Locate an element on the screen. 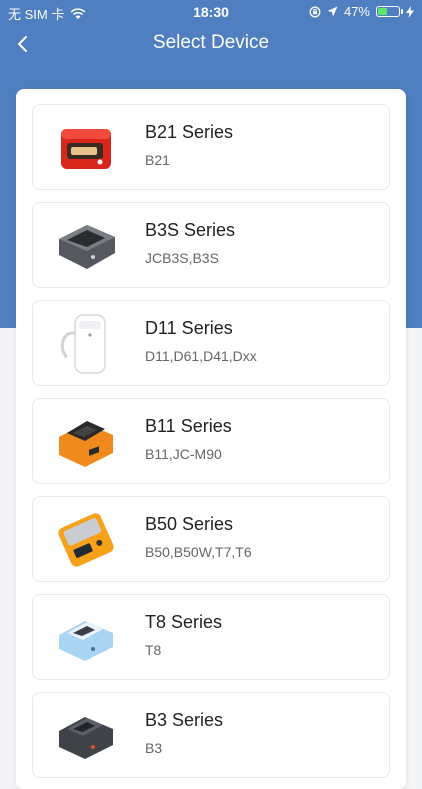 This screenshot has height=789, width=422. device-title: T8 Series is located at coordinates (184, 622).